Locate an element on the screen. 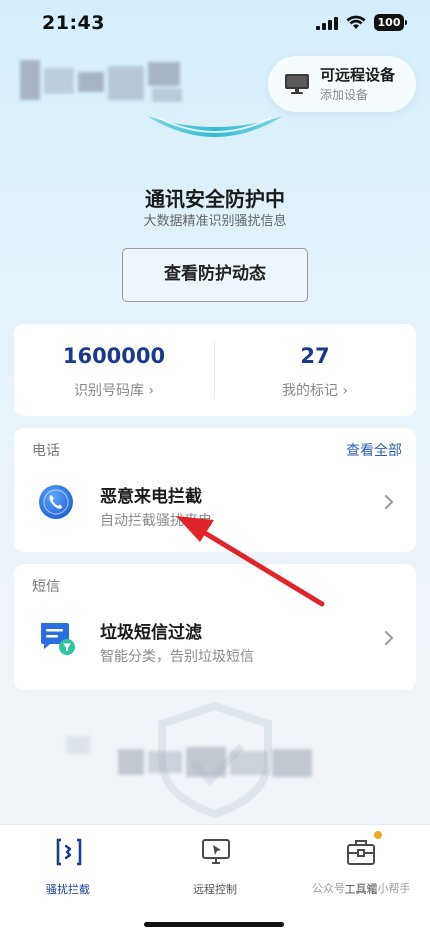 The image size is (430, 937). wifi-icon is located at coordinates (356, 22).